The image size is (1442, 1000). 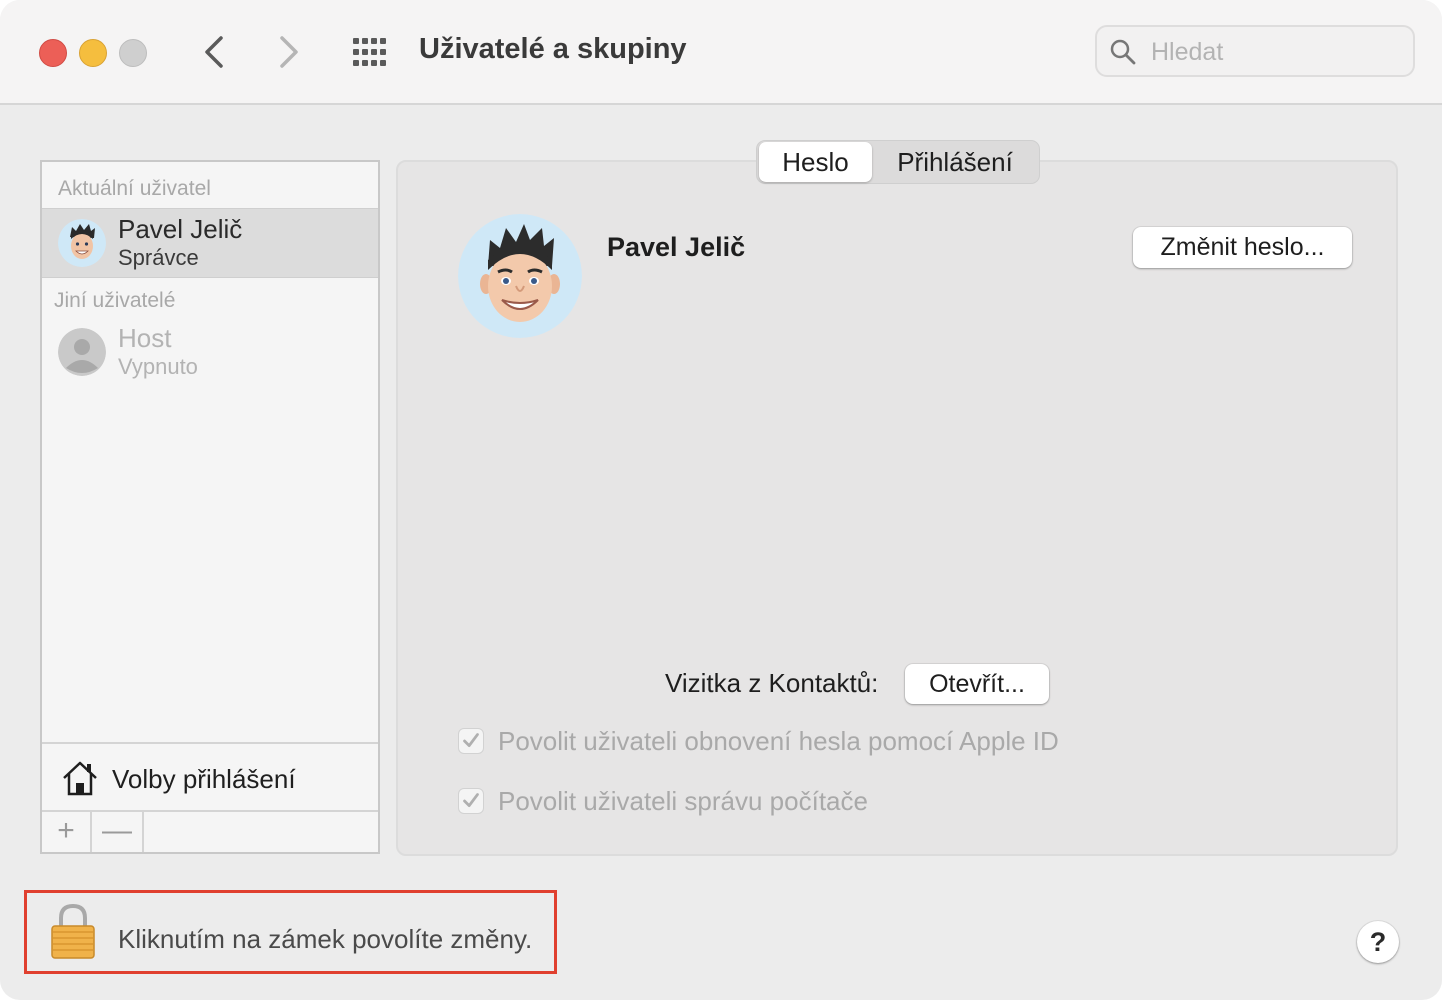 I want to click on user-row-current: Pavel Jelič Správce, so click(x=210, y=243).